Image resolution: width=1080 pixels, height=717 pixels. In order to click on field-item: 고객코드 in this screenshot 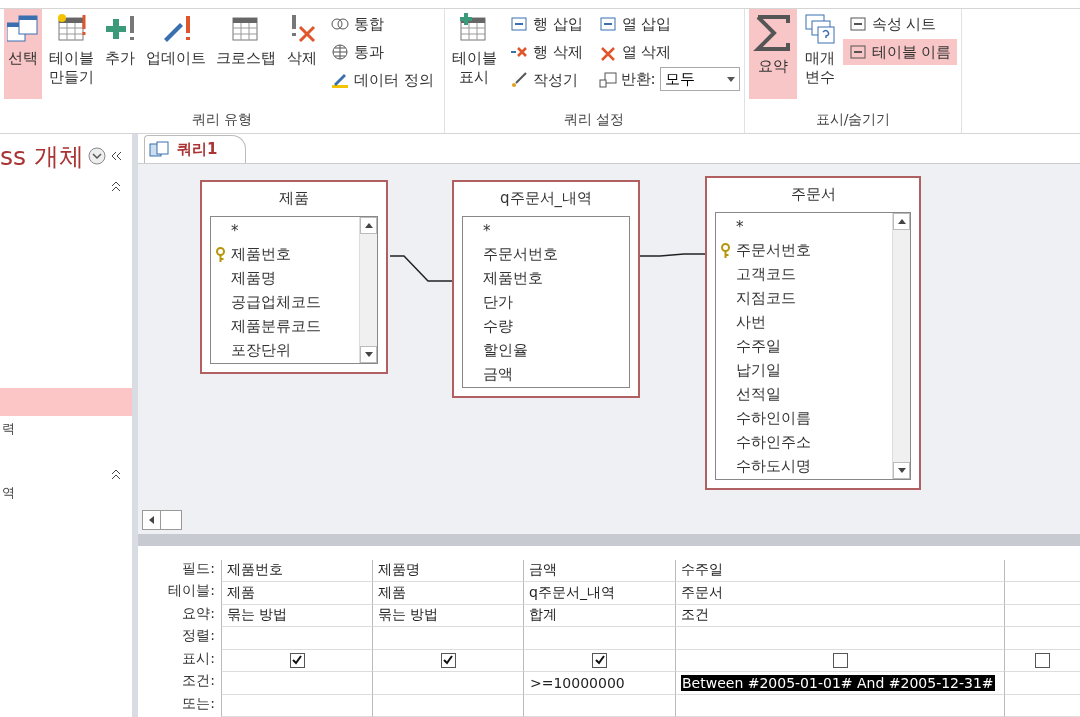, I will do `click(805, 274)`.